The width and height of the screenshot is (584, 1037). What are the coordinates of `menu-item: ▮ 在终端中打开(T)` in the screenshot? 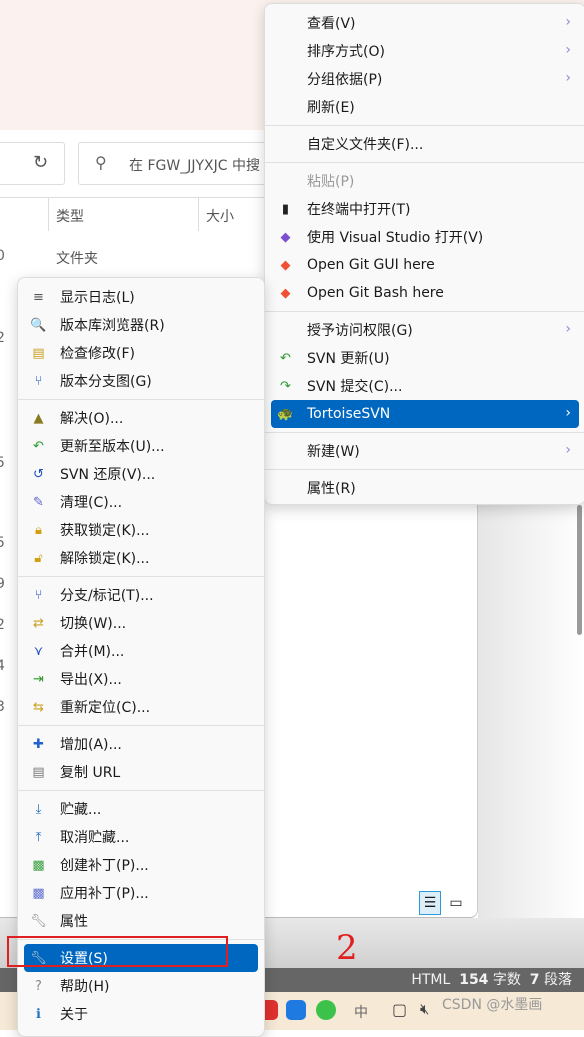 It's located at (425, 209).